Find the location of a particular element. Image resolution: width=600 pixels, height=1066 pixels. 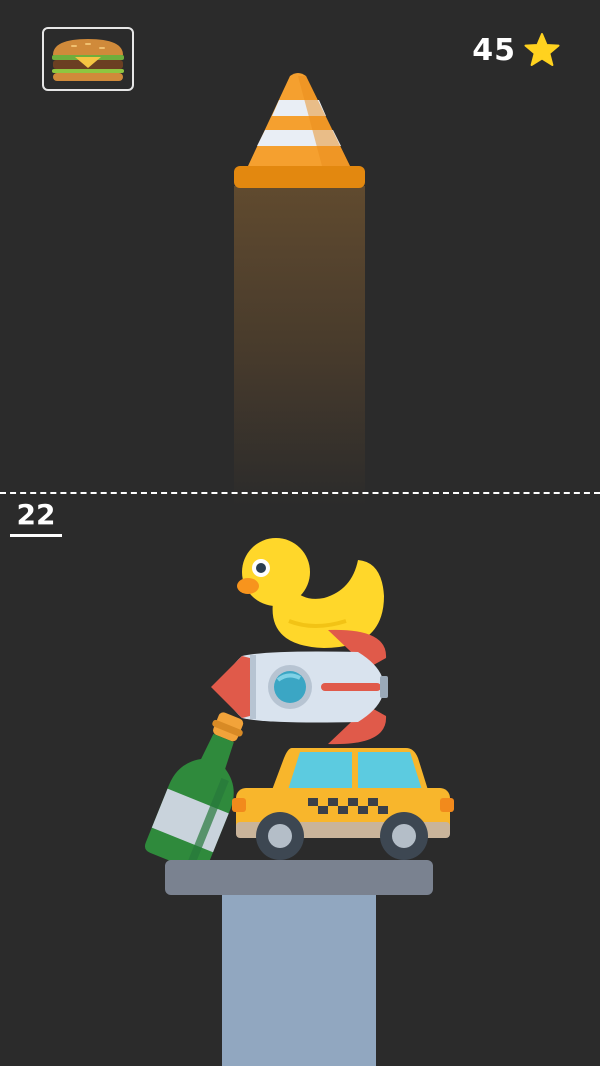

stars-count: 45 is located at coordinates (494, 50).